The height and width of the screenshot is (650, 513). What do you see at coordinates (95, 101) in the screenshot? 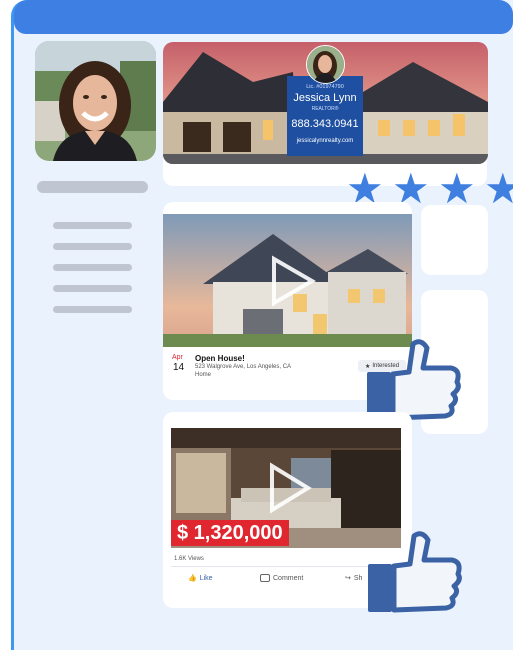
I see `avatar` at bounding box center [95, 101].